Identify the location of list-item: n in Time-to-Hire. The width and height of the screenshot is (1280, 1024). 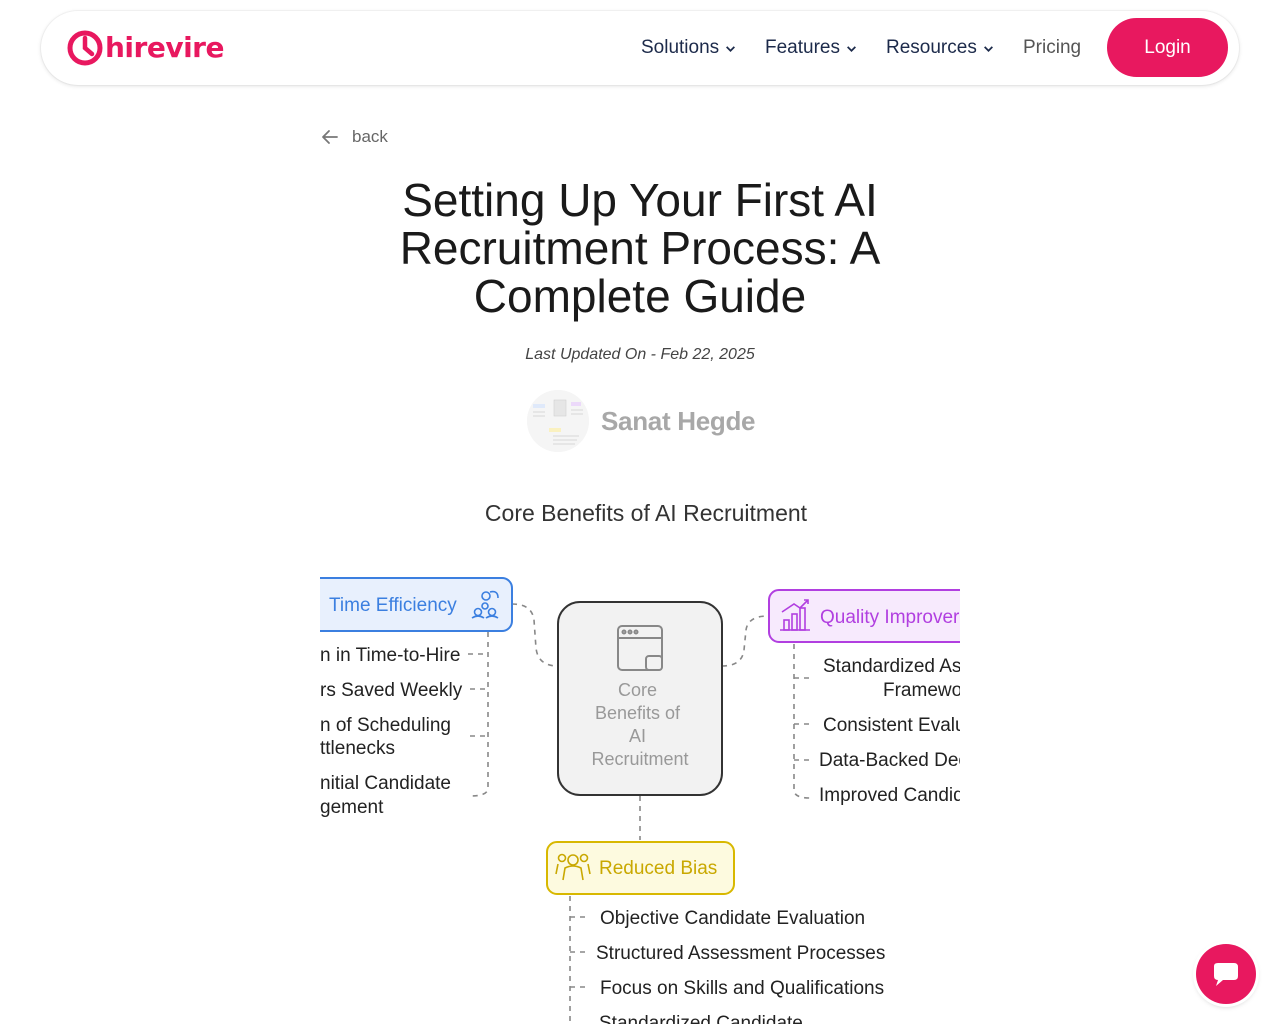
(390, 655).